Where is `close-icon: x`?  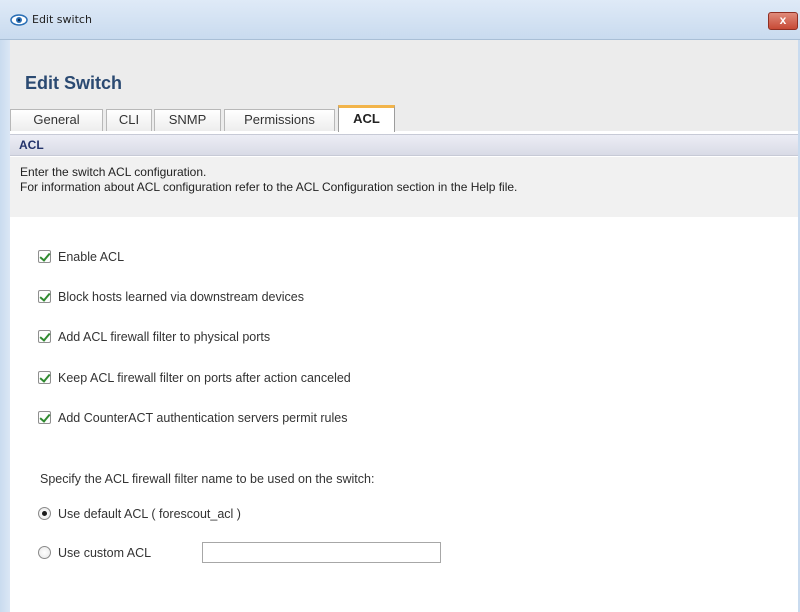 close-icon: x is located at coordinates (783, 20).